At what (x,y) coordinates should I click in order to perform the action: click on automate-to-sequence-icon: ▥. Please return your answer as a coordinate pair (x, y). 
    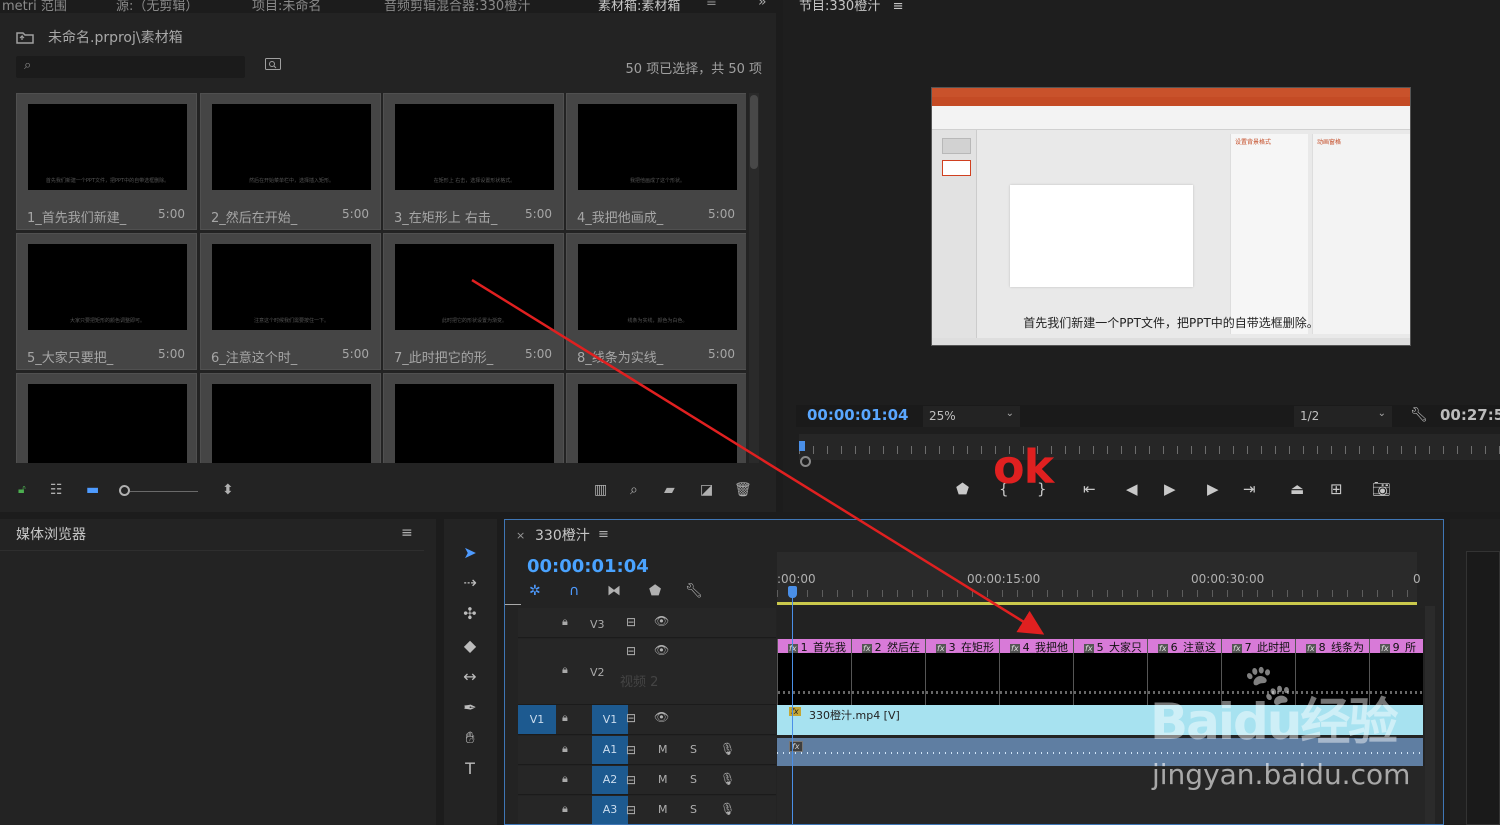
    Looking at the image, I should click on (600, 490).